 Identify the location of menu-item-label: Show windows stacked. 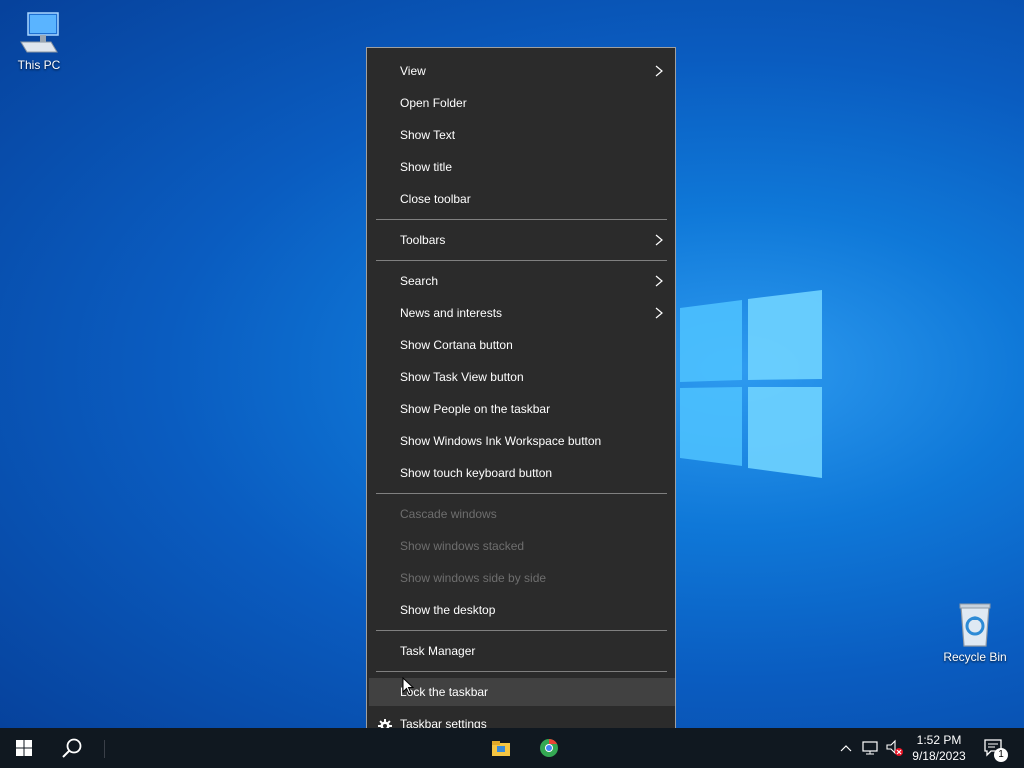
(462, 546).